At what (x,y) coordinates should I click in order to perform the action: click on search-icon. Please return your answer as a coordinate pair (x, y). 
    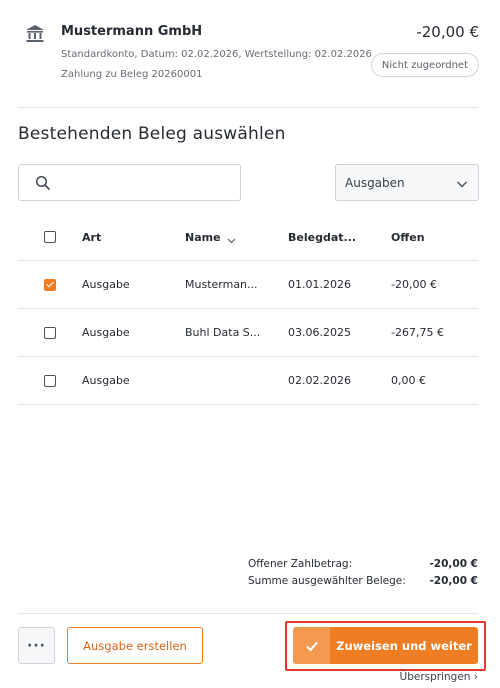
    Looking at the image, I should click on (43, 183).